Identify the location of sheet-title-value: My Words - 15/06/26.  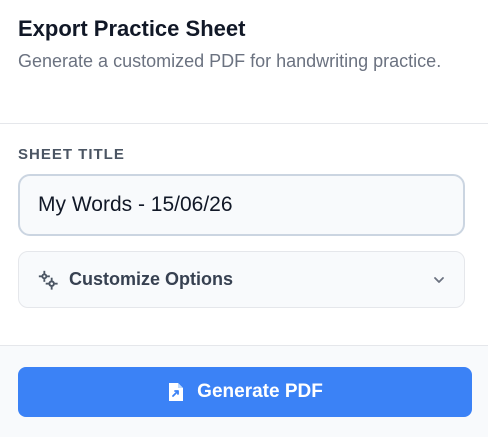
(135, 204).